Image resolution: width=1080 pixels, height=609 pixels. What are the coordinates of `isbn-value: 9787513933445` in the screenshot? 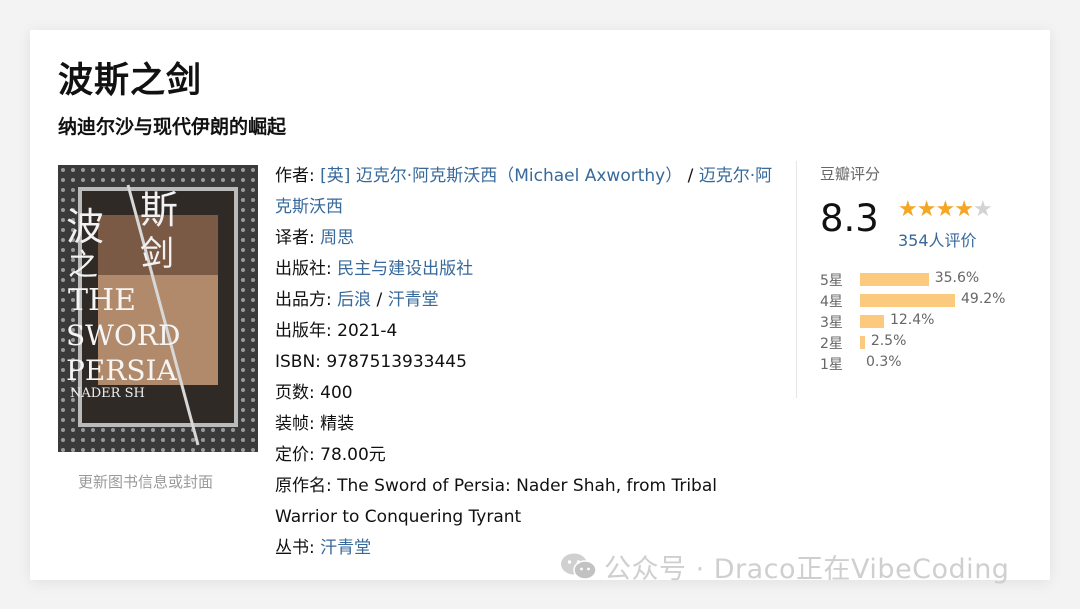 It's located at (396, 362).